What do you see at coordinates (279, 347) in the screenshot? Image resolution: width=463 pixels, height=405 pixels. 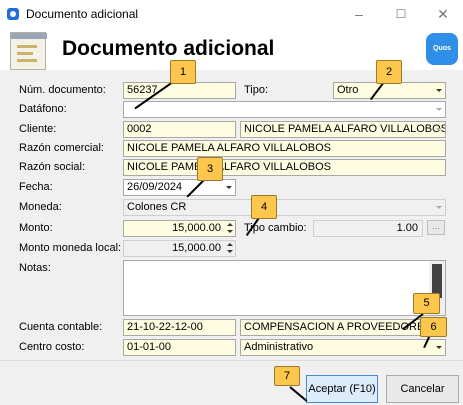 I see `centro-costo-name-value: Administrativo` at bounding box center [279, 347].